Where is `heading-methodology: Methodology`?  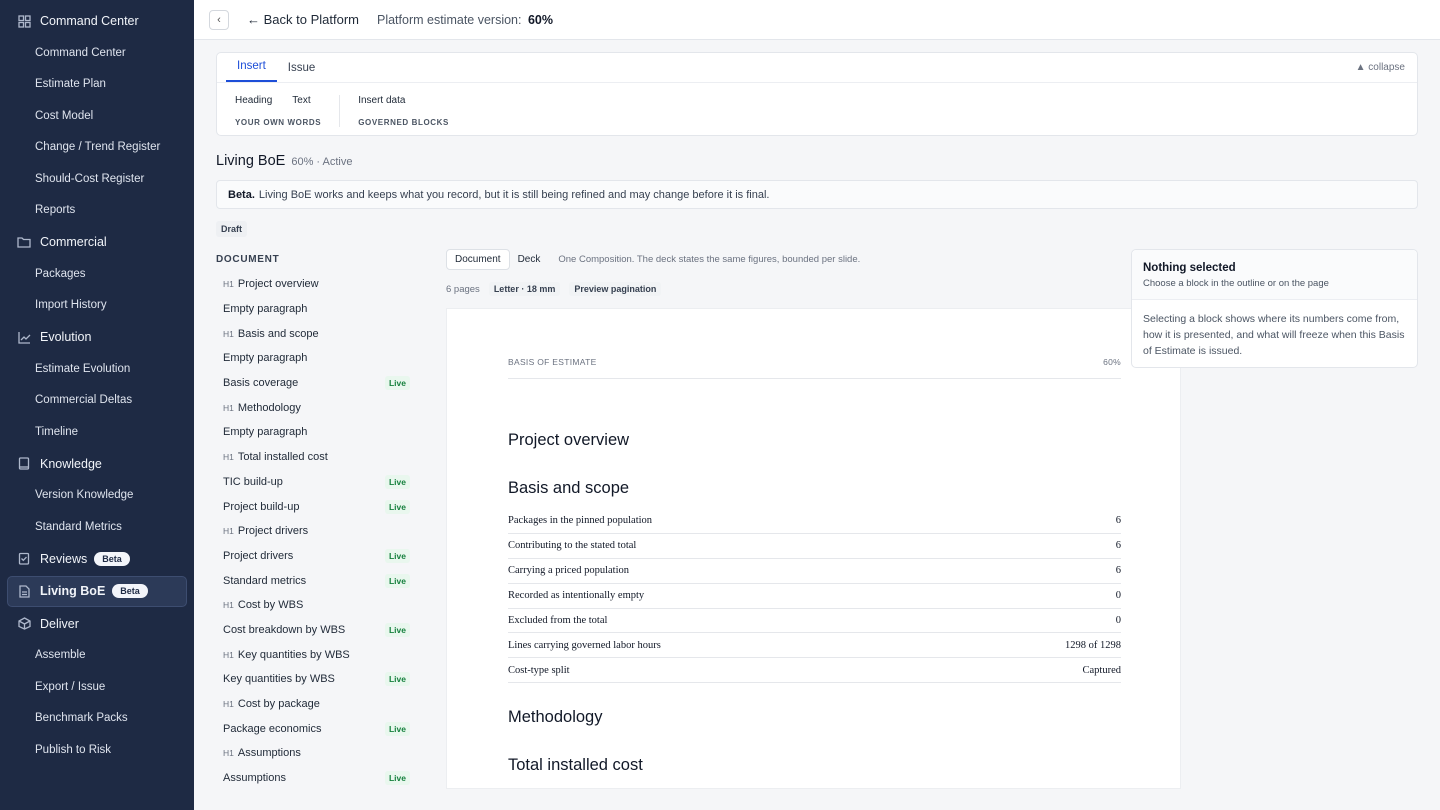 heading-methodology: Methodology is located at coordinates (555, 717).